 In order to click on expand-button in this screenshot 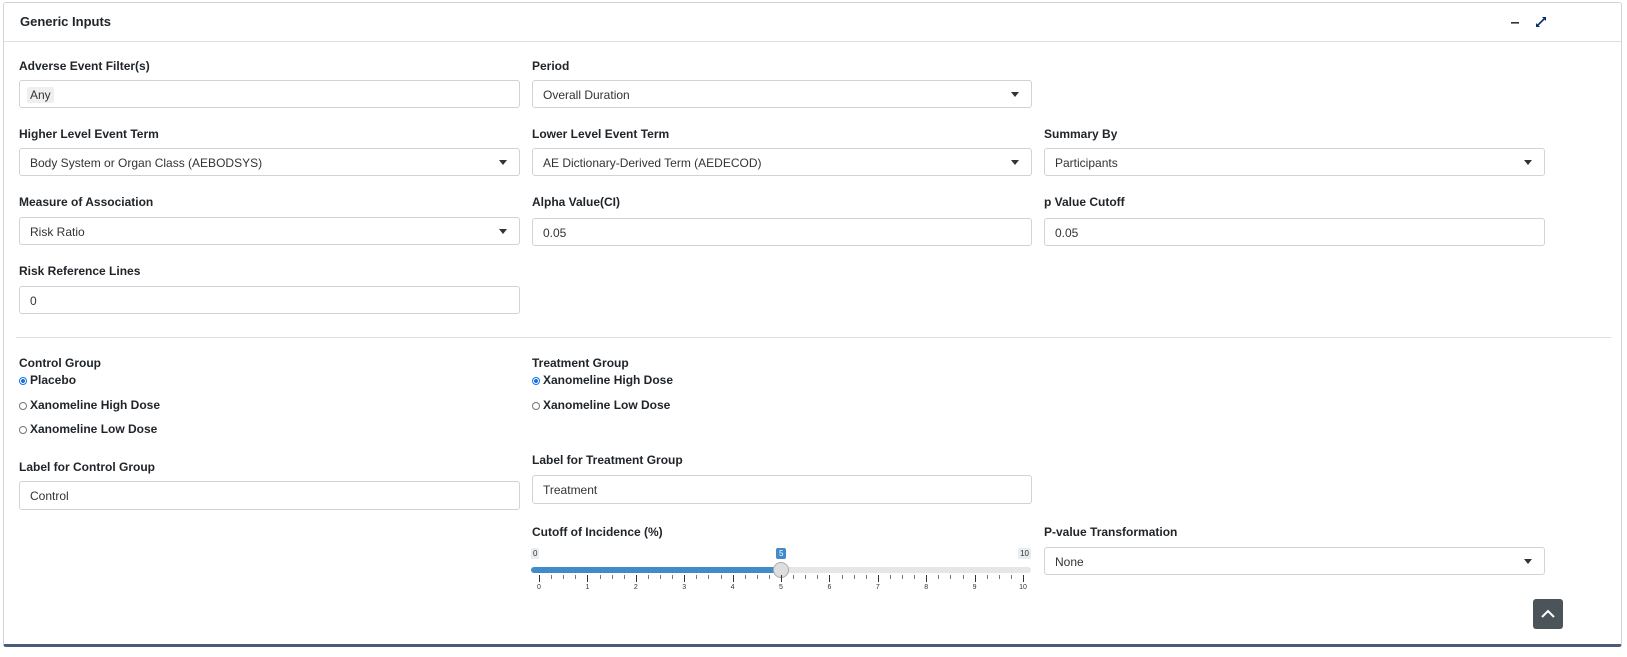, I will do `click(1541, 22)`.